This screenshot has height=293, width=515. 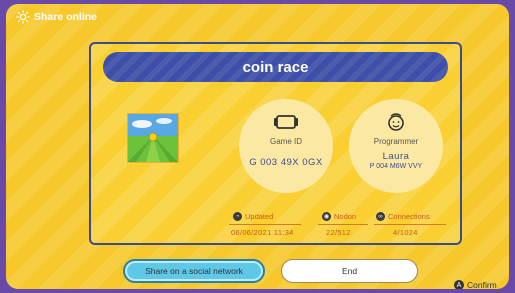 What do you see at coordinates (396, 166) in the screenshot?
I see `programmer-id: P 004 M6W VVY` at bounding box center [396, 166].